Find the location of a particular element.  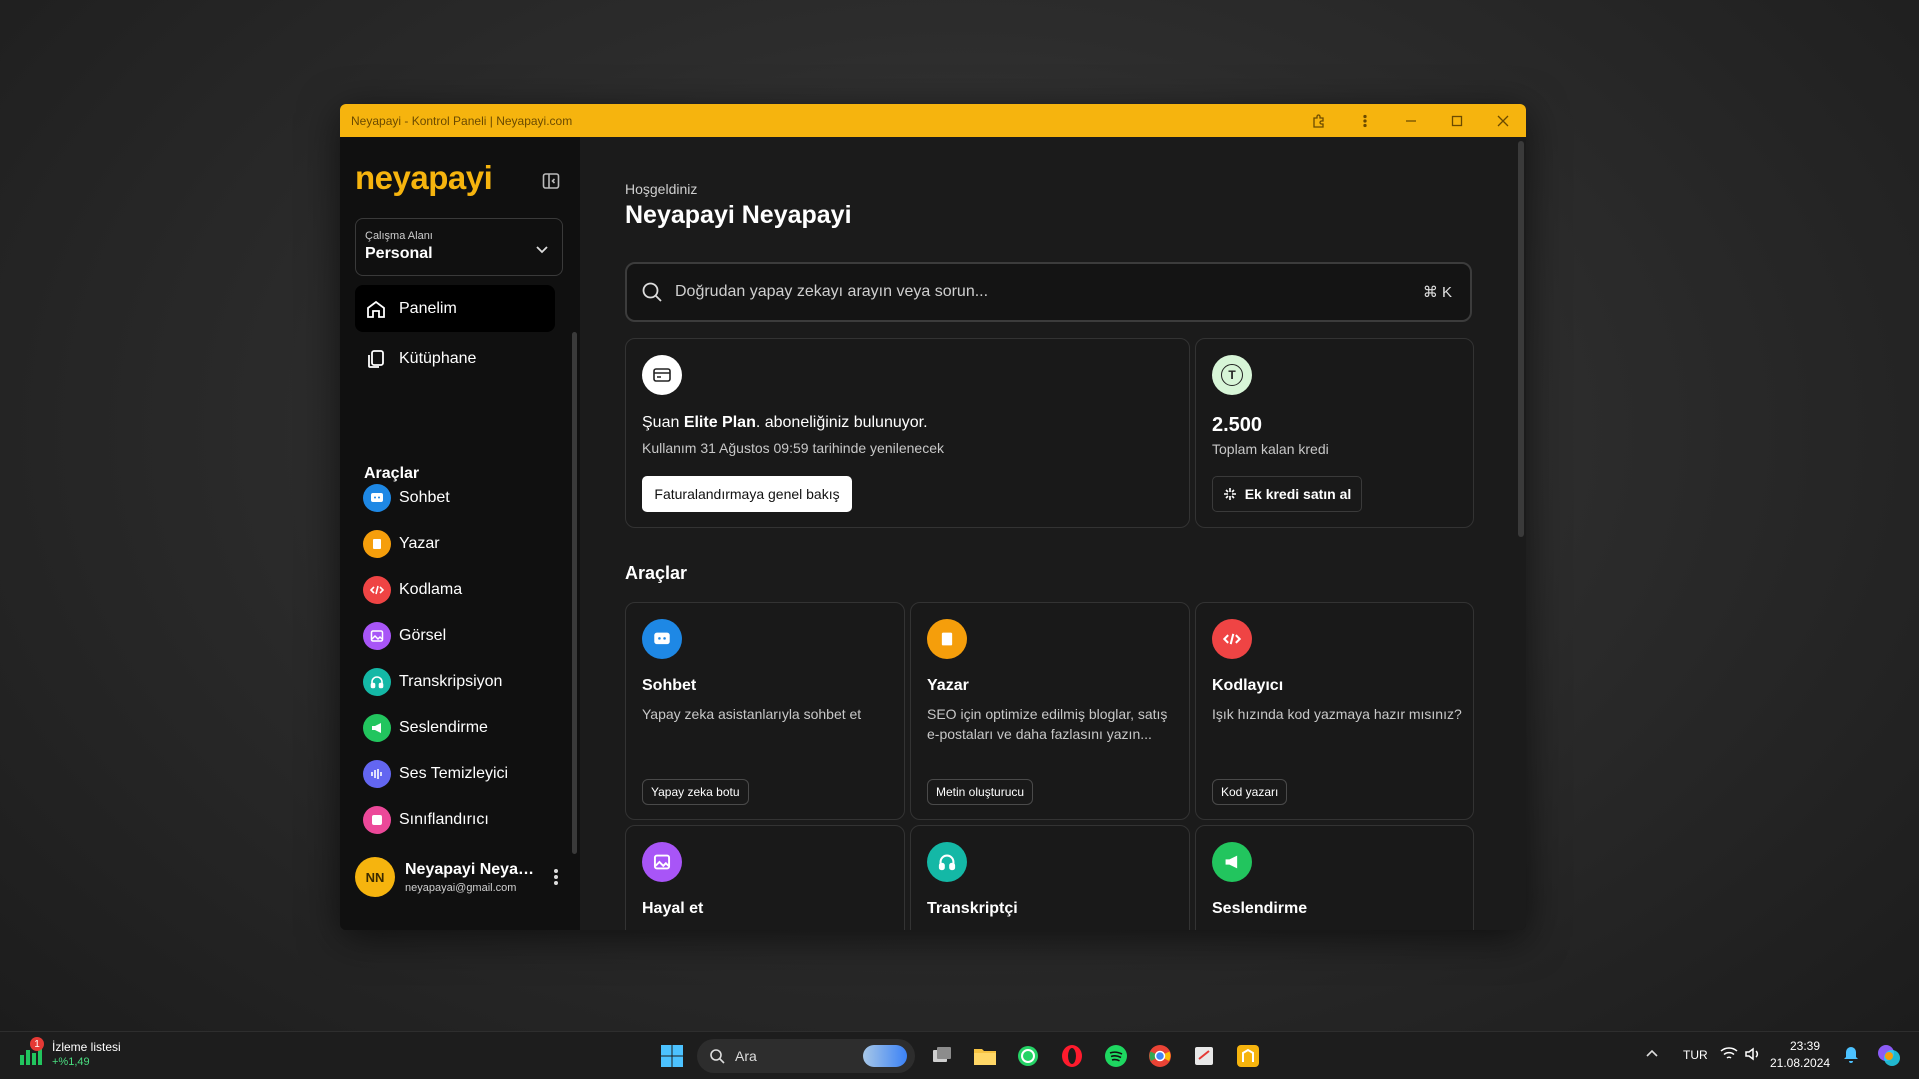

tool-card-seslendirme: Seslendirme is located at coordinates (1334, 877).